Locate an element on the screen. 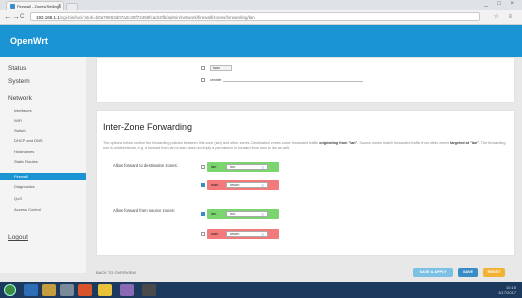  sidebar-item-firewall-label: Firewall is located at coordinates (21, 176).